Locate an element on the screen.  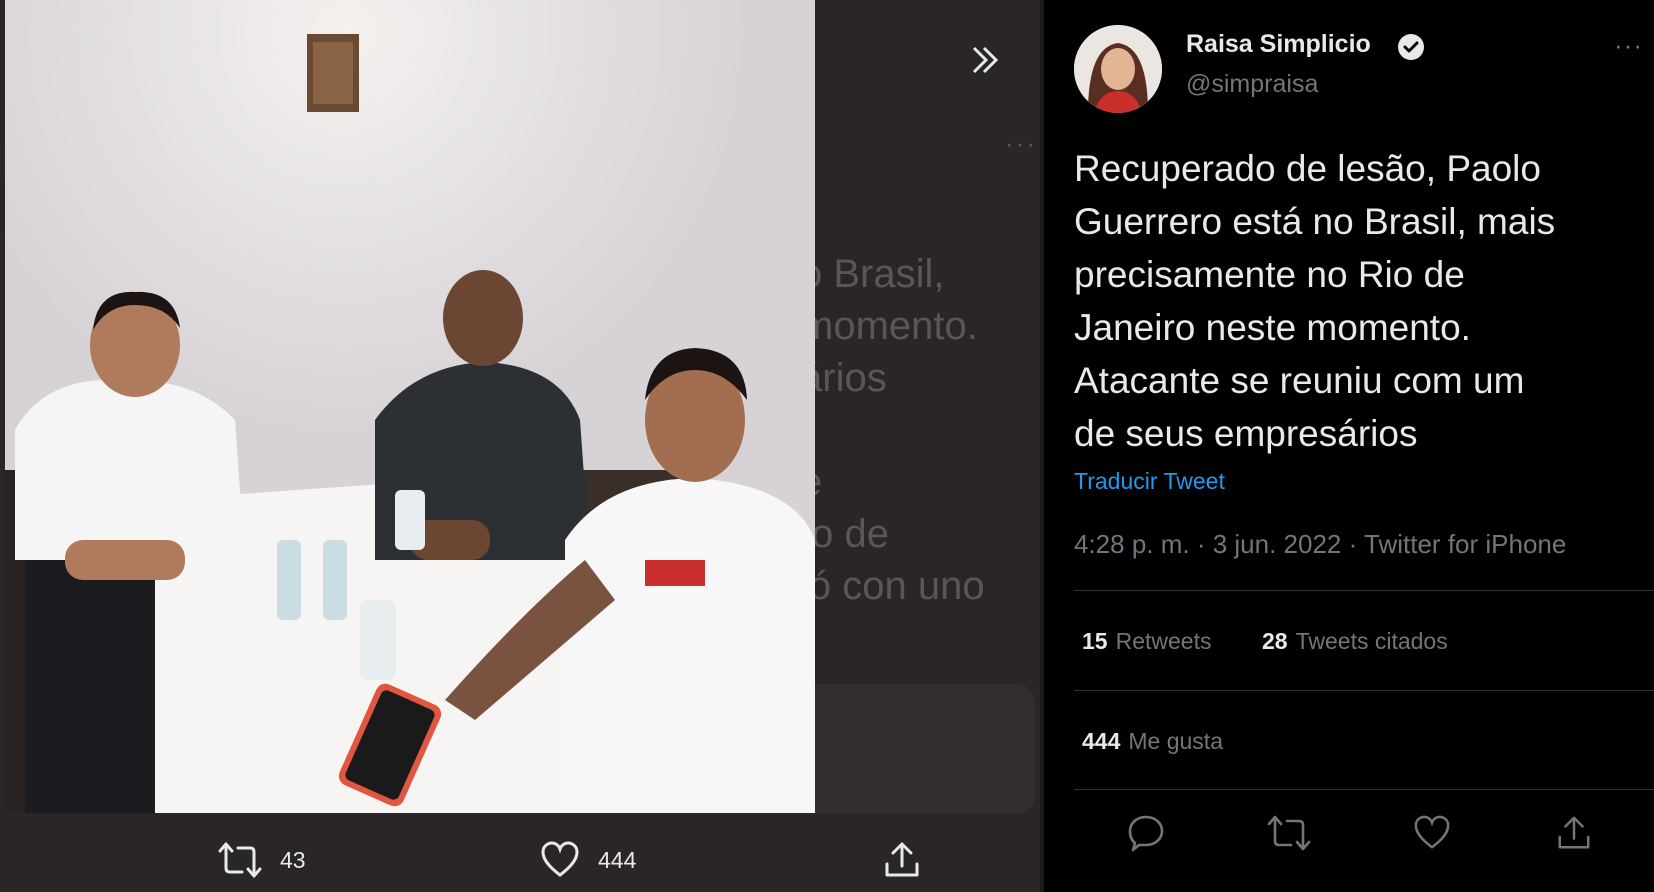
retweet-button is located at coordinates (1289, 833).